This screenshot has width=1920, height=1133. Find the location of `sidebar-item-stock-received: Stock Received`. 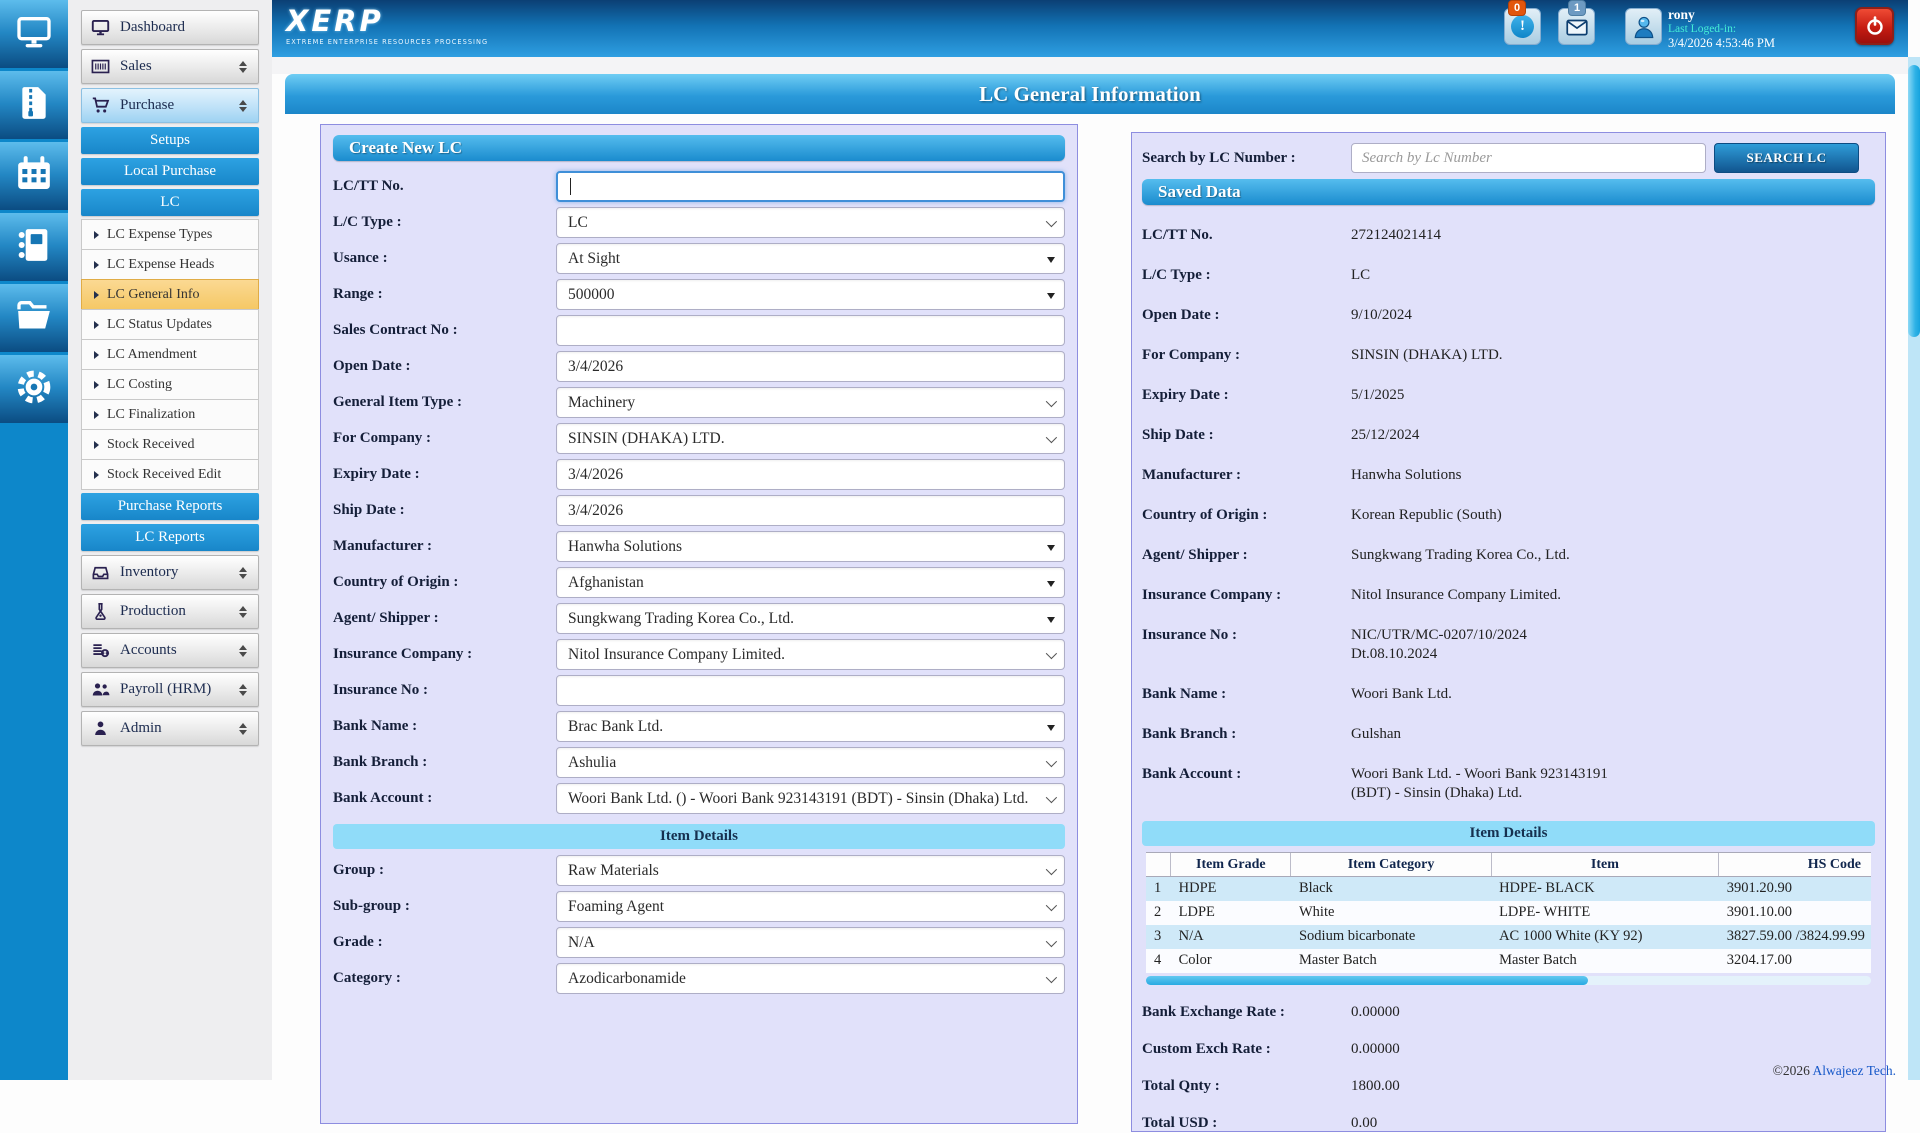

sidebar-item-stock-received: Stock Received is located at coordinates (170, 444).